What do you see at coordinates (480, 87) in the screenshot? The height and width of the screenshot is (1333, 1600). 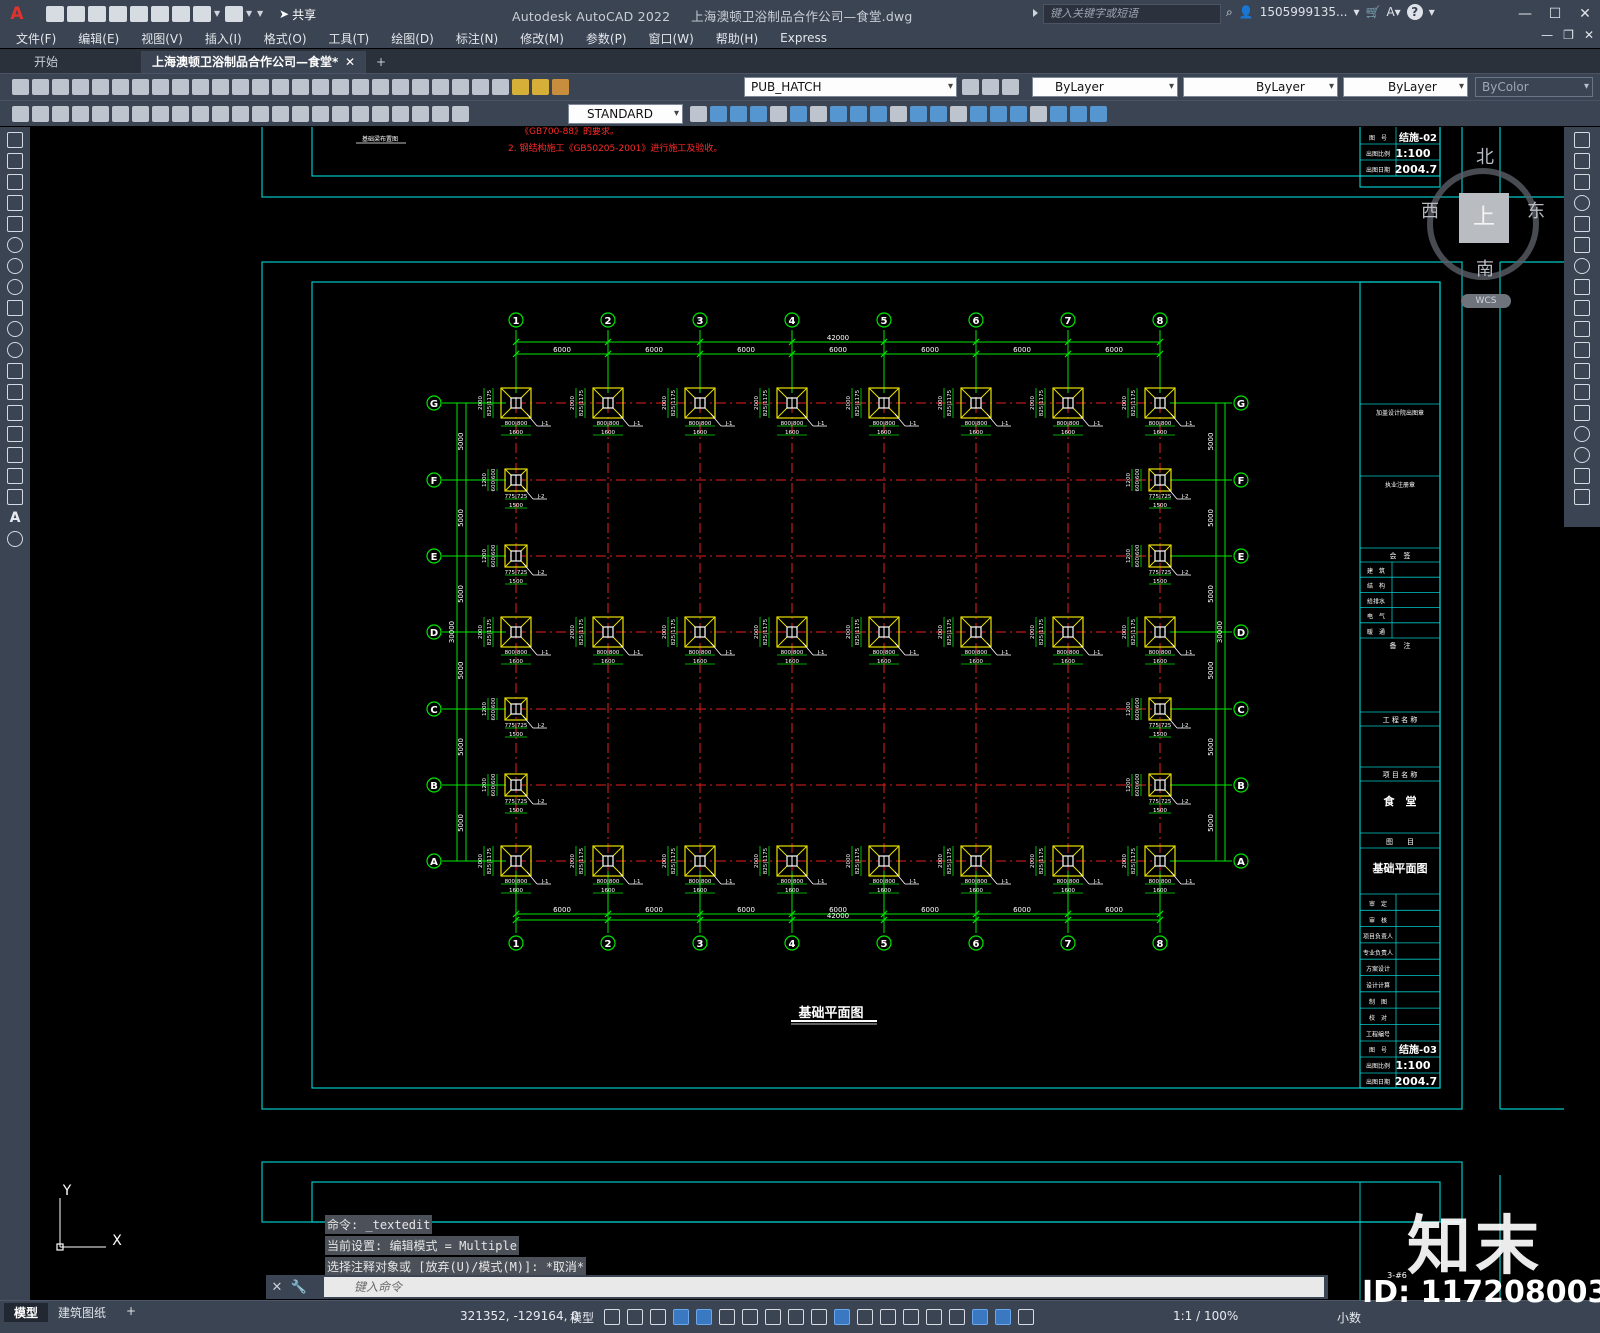 I see `help-icon` at bounding box center [480, 87].